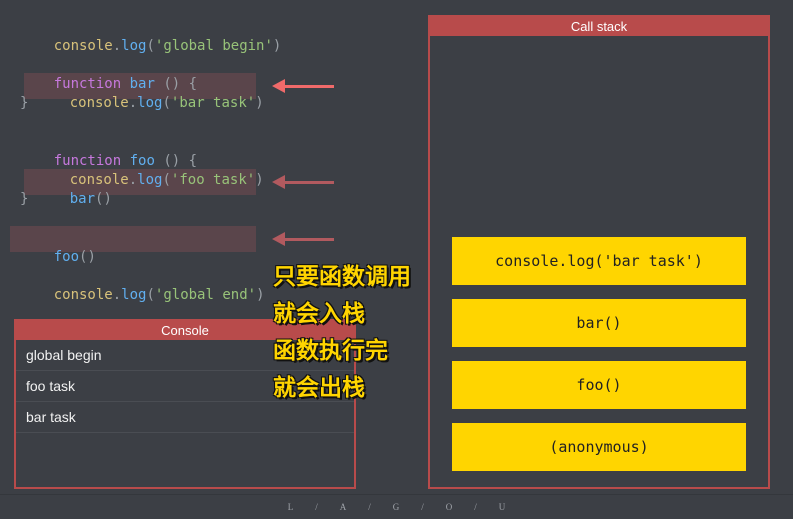  What do you see at coordinates (159, 295) in the screenshot?
I see `code-line-global-end: console.log('global end')` at bounding box center [159, 295].